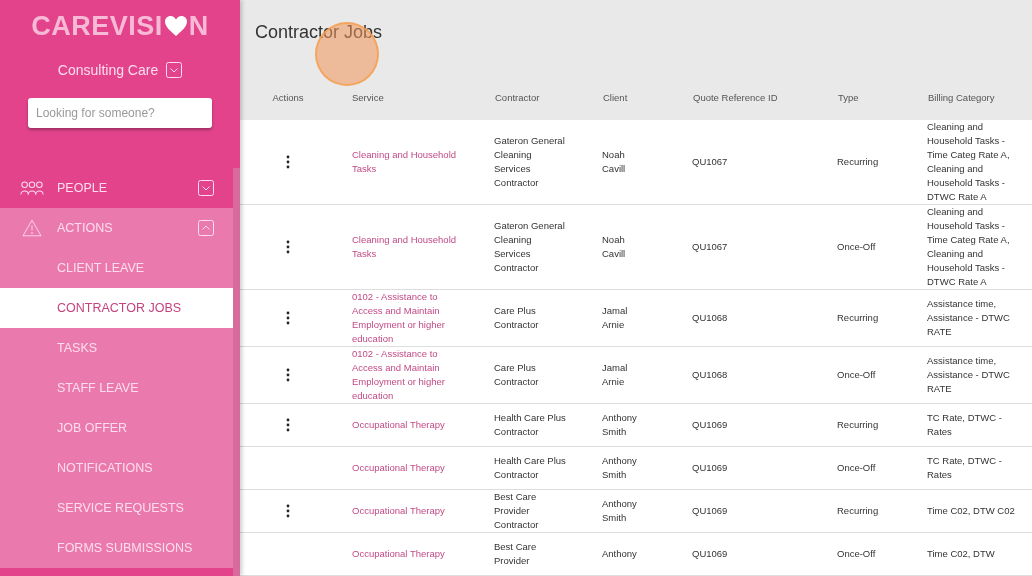 The image size is (1032, 576). What do you see at coordinates (516, 554) in the screenshot?
I see `table-cell-text: Best Care Provider` at bounding box center [516, 554].